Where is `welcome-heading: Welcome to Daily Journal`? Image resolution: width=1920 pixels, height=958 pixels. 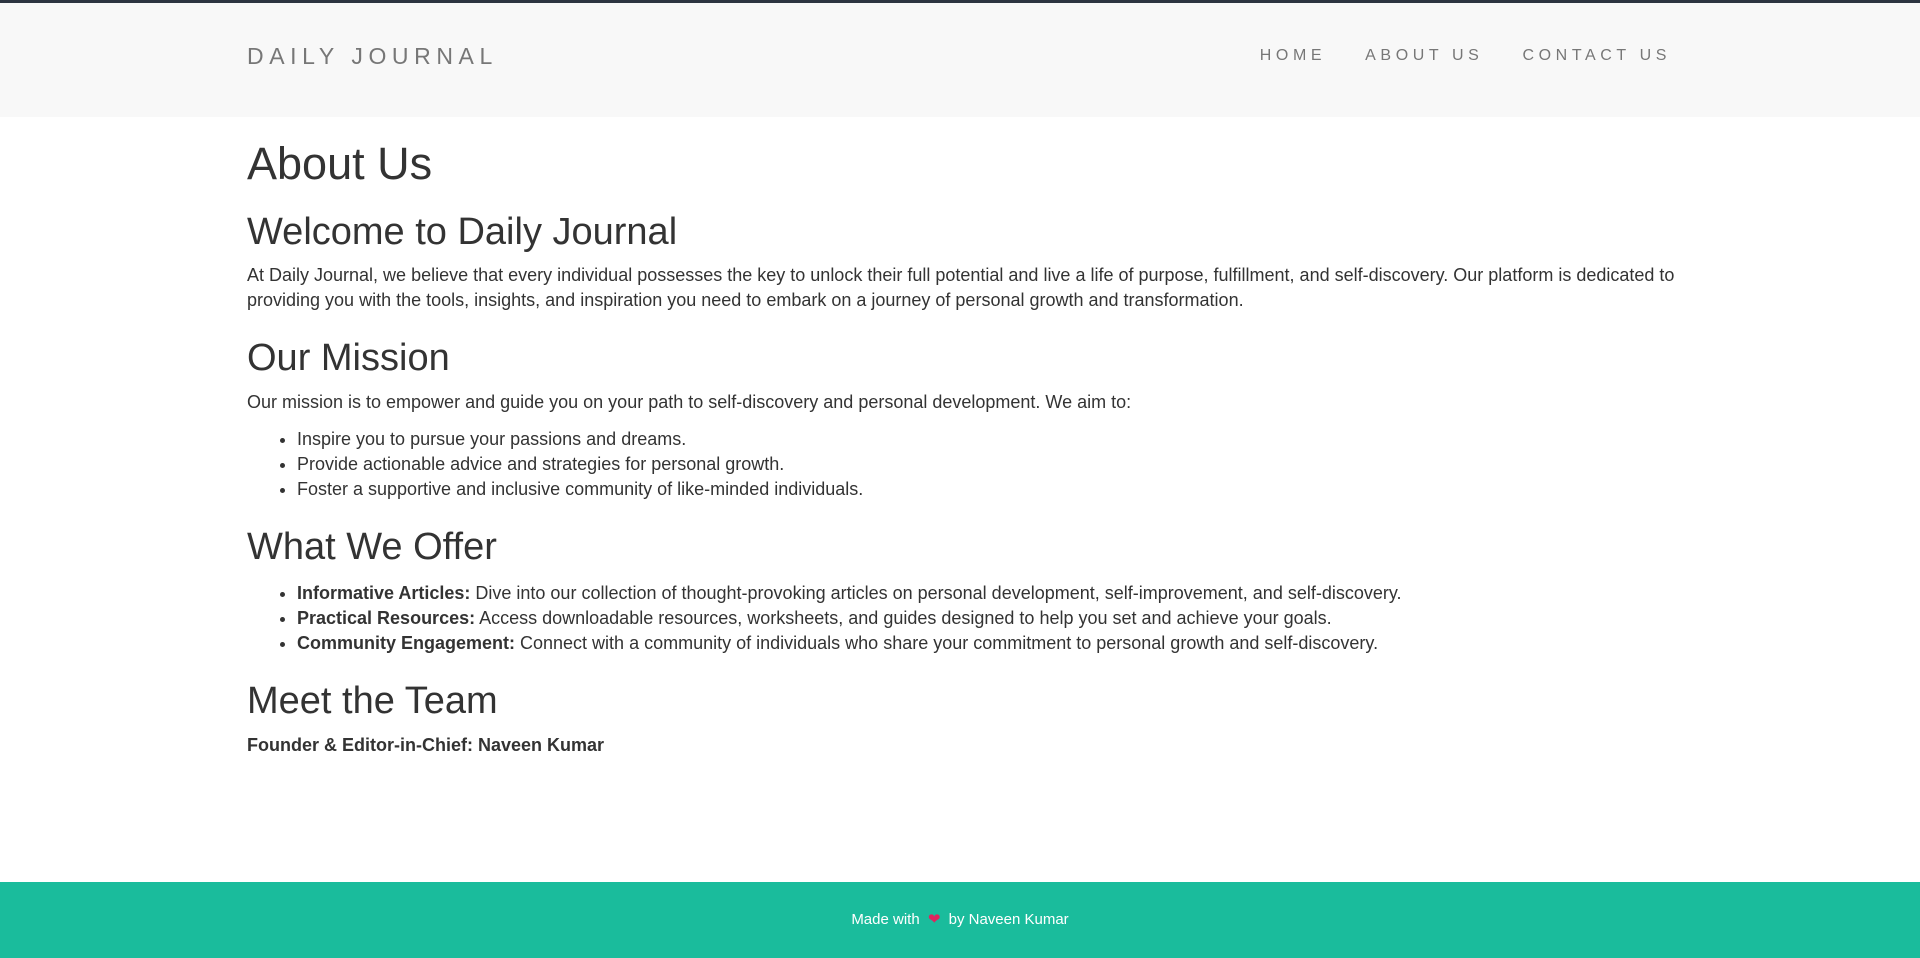 welcome-heading: Welcome to Daily Journal is located at coordinates (462, 231).